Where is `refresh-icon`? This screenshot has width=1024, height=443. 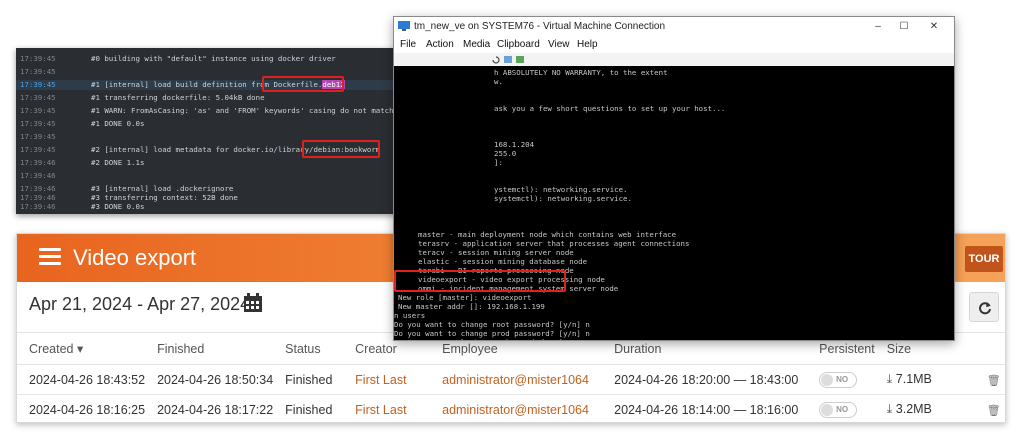
refresh-icon is located at coordinates (985, 308).